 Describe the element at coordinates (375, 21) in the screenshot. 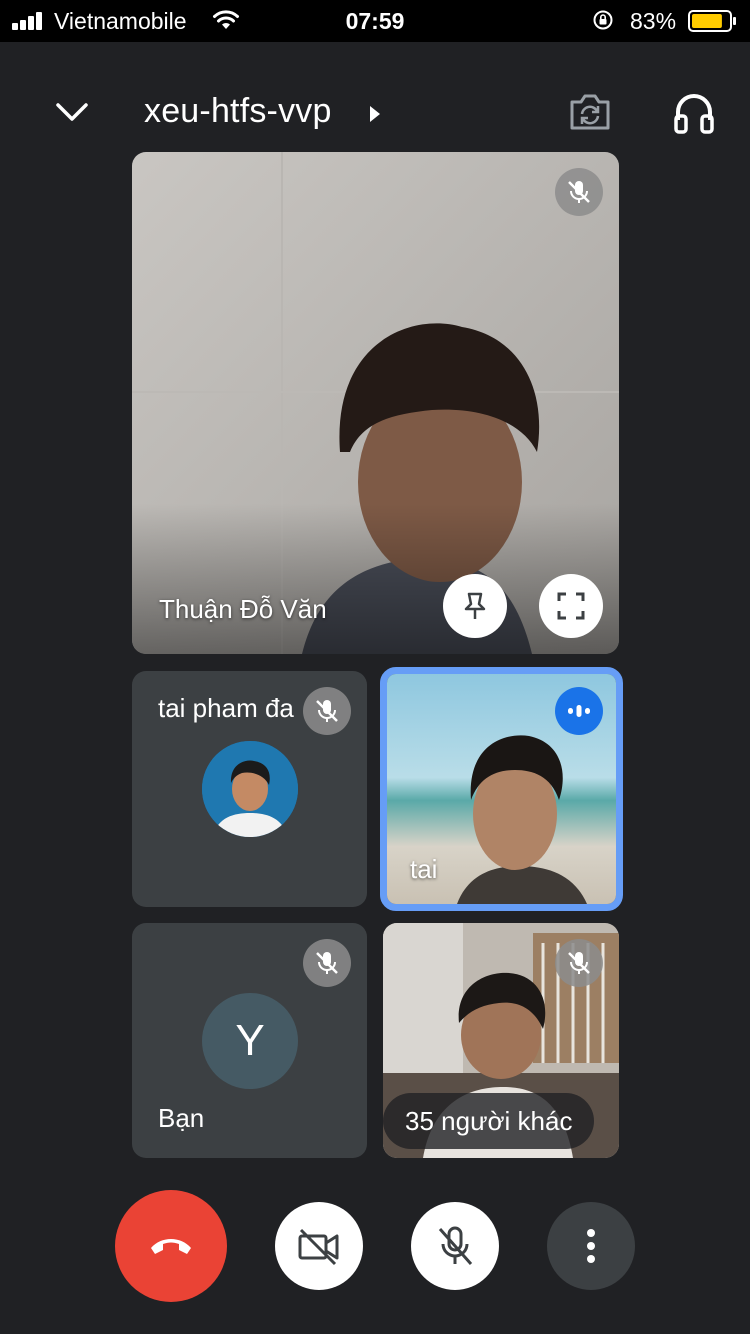

I see `status-bar: Vietnamobile 07:59 83%` at that location.